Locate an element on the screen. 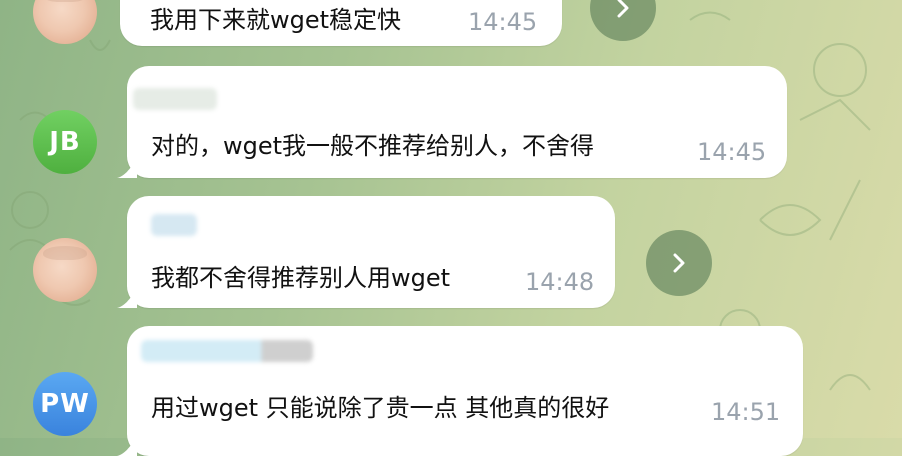 The image size is (902, 456). message-bubble: 我用下来就wget稳定快 14:45 is located at coordinates (341, 23).